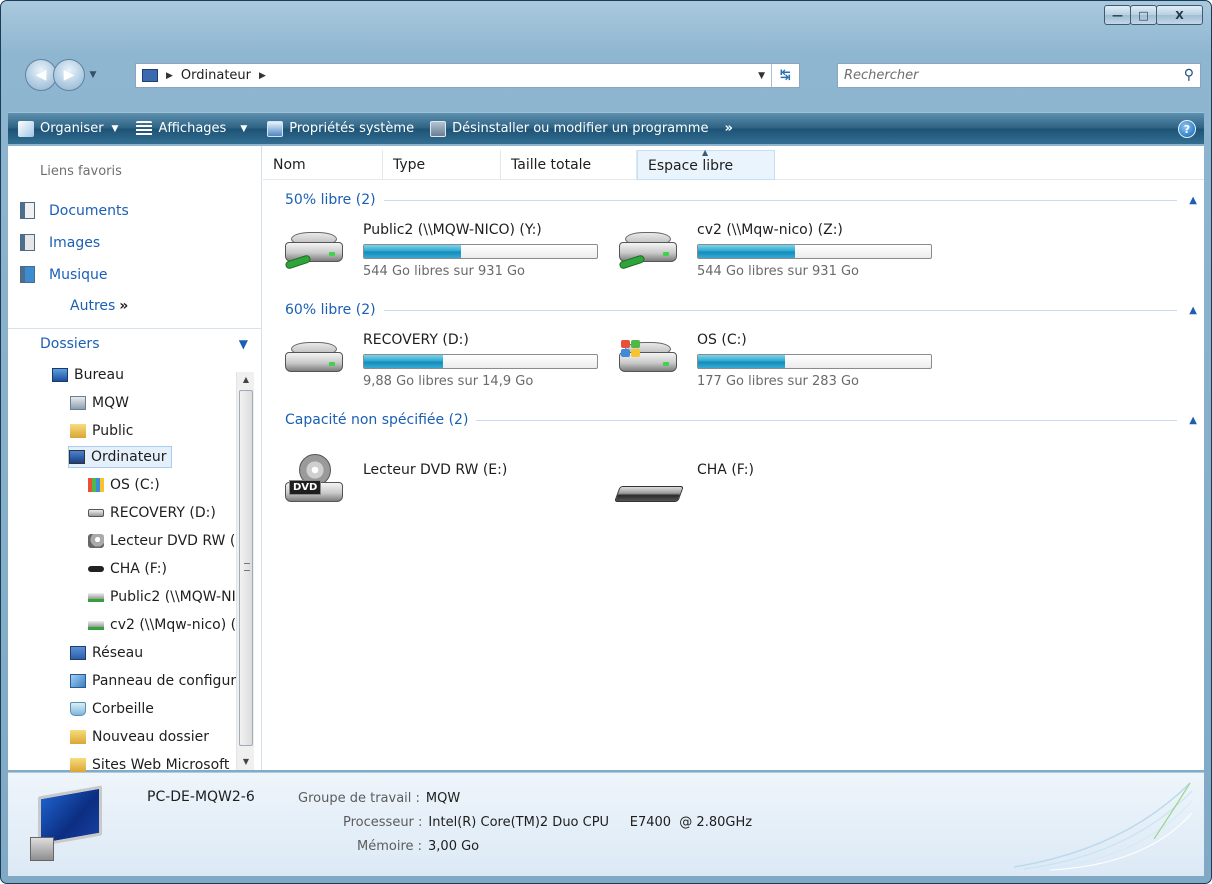 Image resolution: width=1212 pixels, height=884 pixels. Describe the element at coordinates (418, 846) in the screenshot. I see `memory-line: Mémoire : 3,00 Go` at that location.